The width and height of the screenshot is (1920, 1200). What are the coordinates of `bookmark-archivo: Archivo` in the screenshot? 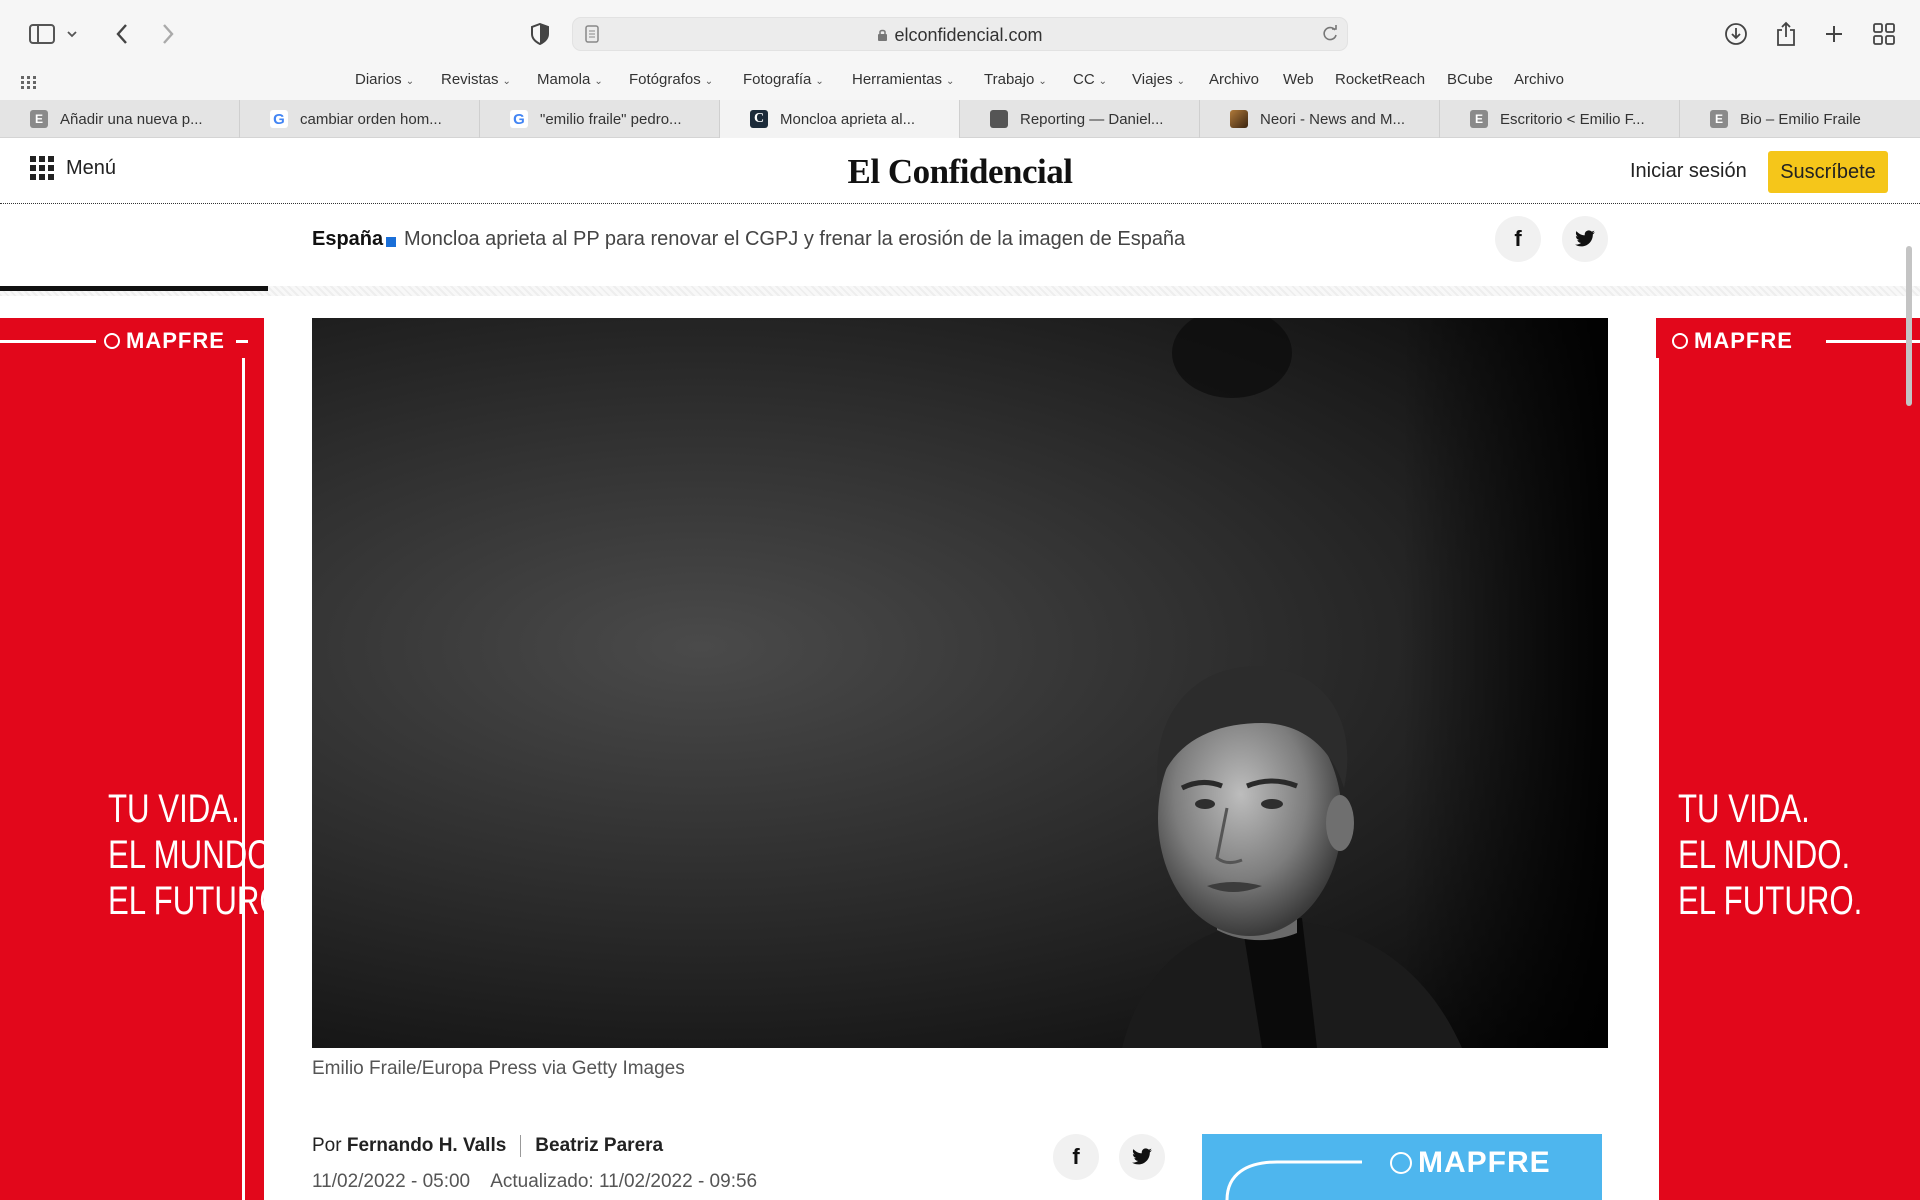 It's located at (1234, 79).